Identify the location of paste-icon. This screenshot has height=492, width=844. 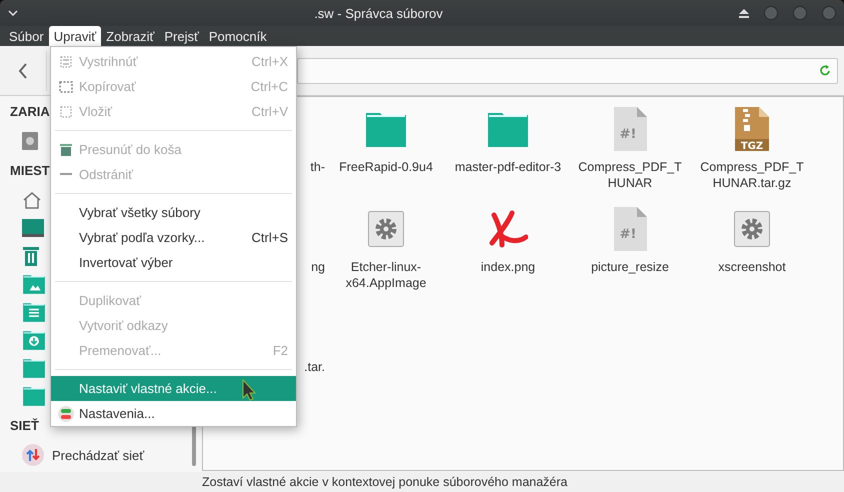
(66, 111).